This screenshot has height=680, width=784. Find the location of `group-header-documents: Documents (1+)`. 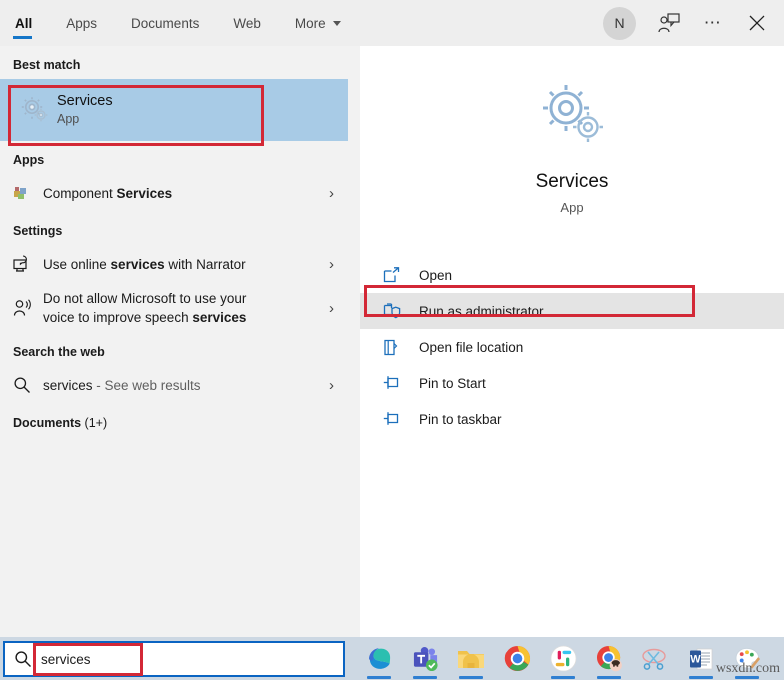

group-header-documents: Documents (1+) is located at coordinates (60, 423).